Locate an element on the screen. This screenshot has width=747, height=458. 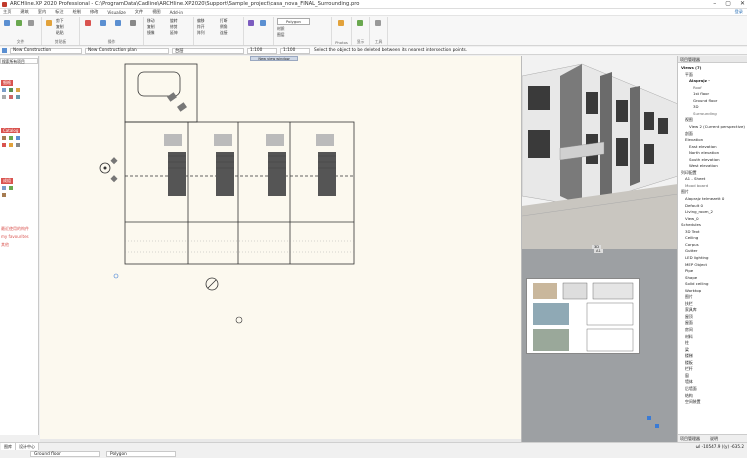
tree-item: Gutter is located at coordinates (691, 250).